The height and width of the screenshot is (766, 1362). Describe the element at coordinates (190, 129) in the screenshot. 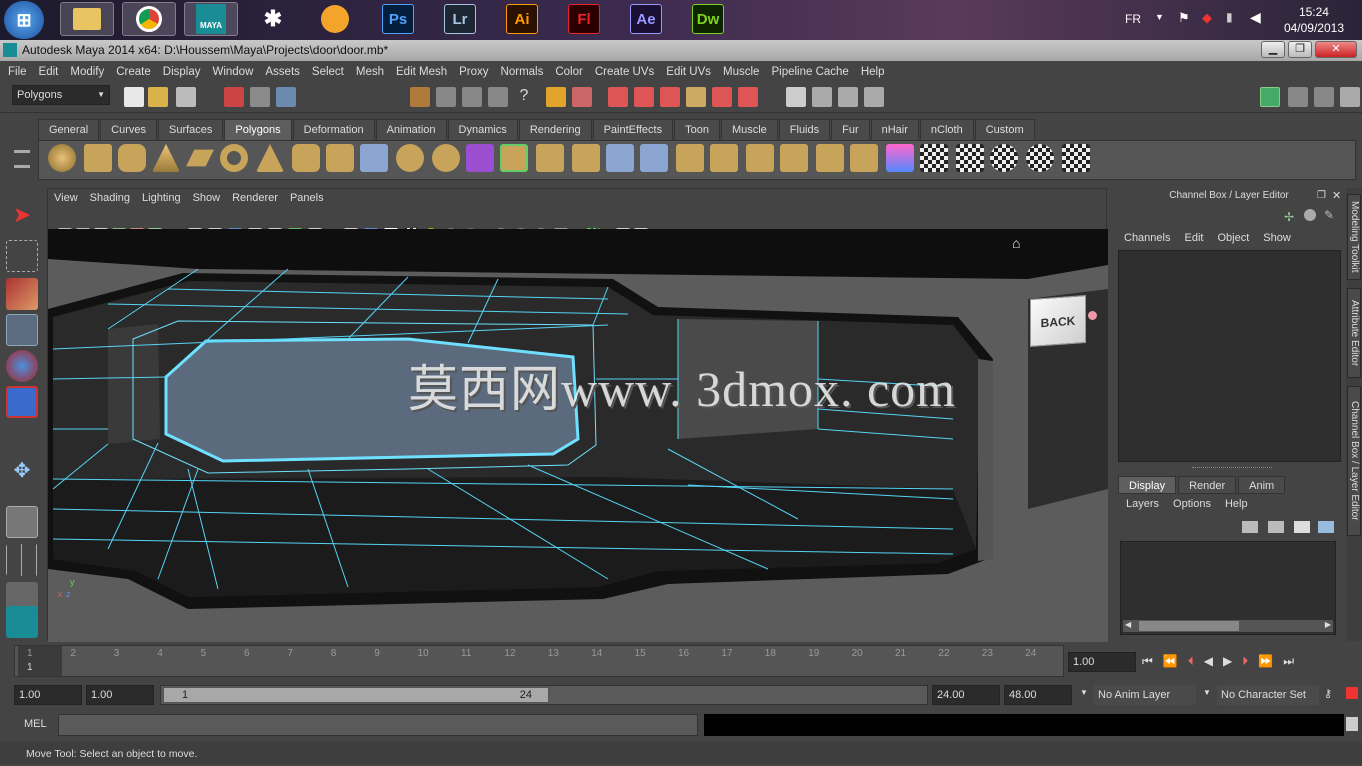

I see `shelf-tab-surfaces: Surfaces` at that location.